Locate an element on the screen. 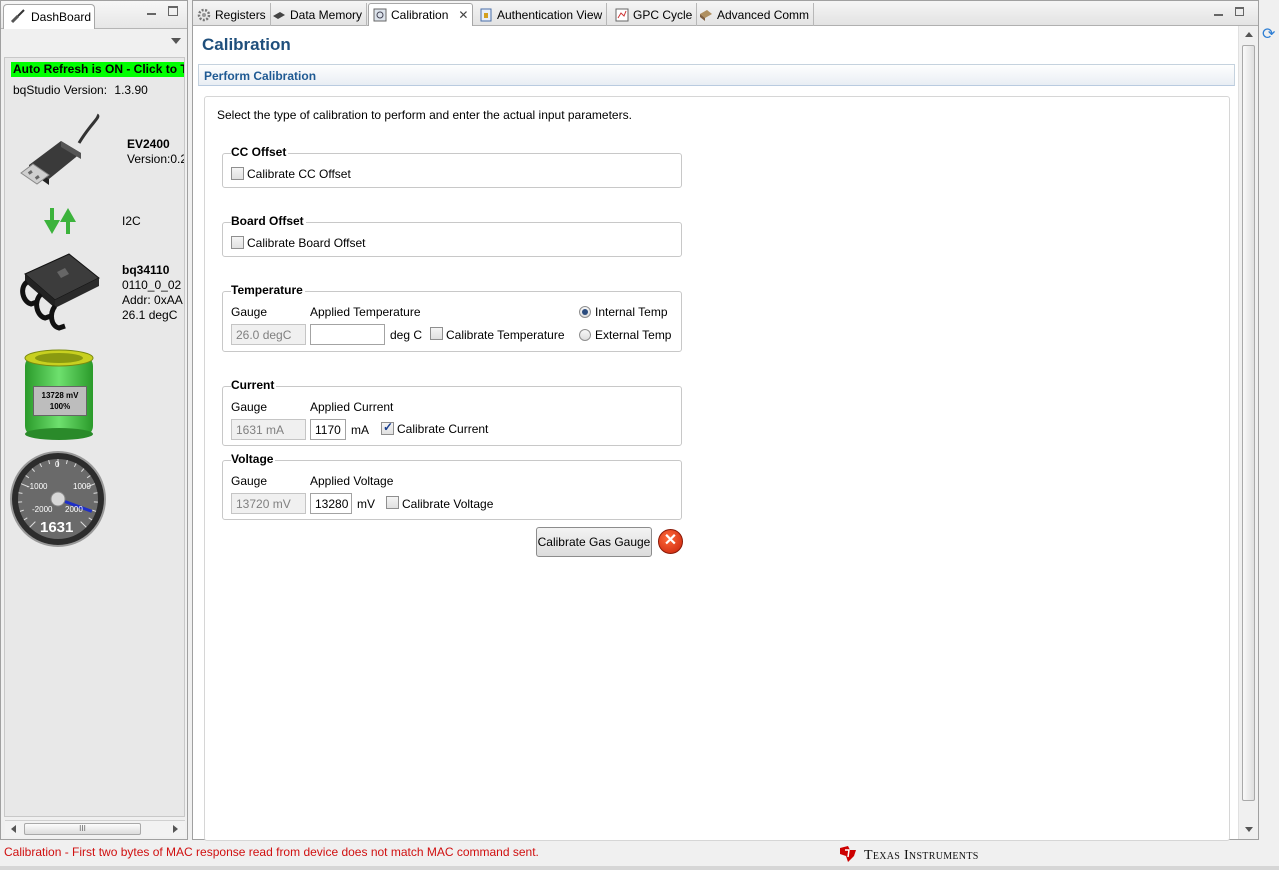 The image size is (1279, 870). group-title: Voltage is located at coordinates (253, 459).